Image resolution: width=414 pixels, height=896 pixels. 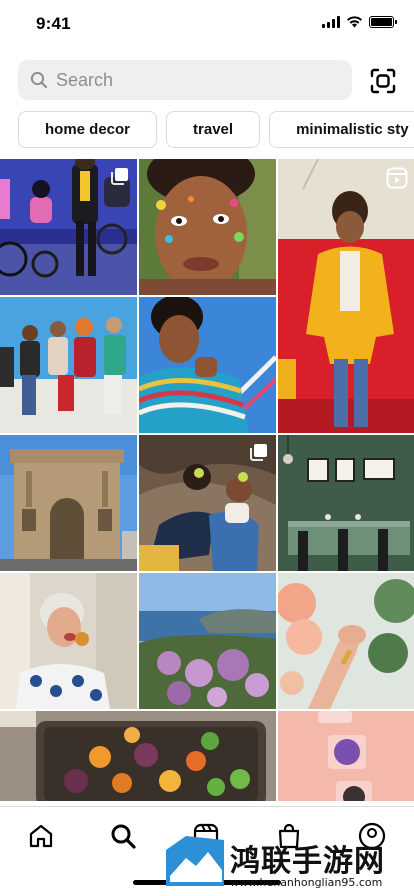 I want to click on grid-tile-roasted-vegetables, so click(x=138, y=756).